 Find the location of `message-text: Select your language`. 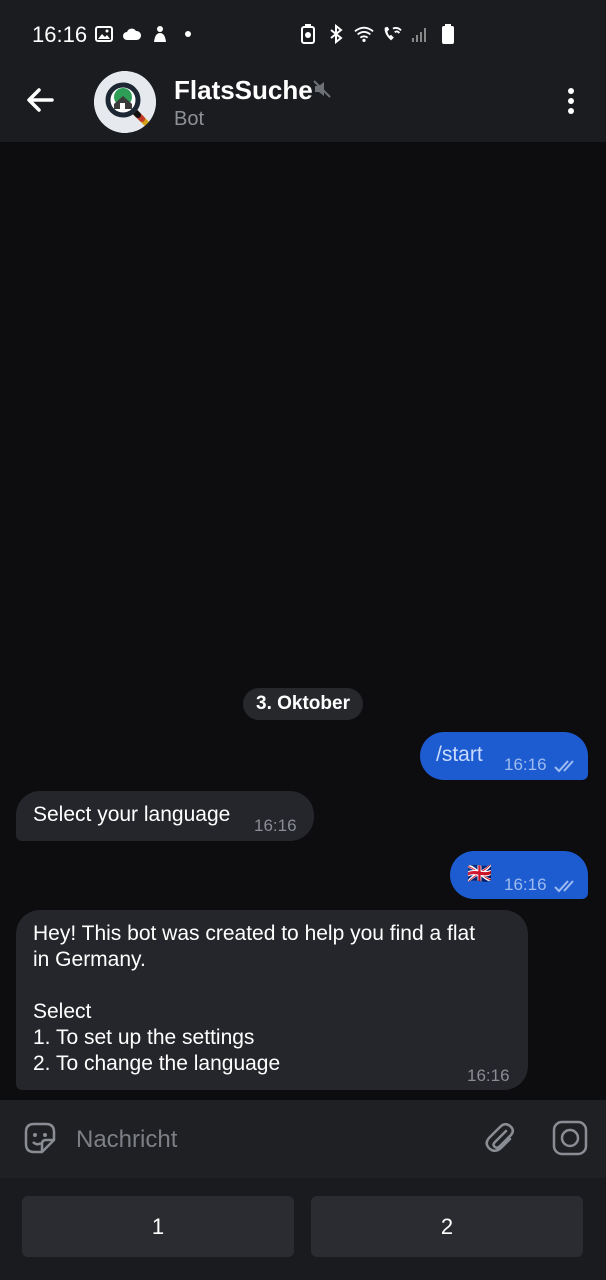

message-text: Select your language is located at coordinates (132, 814).